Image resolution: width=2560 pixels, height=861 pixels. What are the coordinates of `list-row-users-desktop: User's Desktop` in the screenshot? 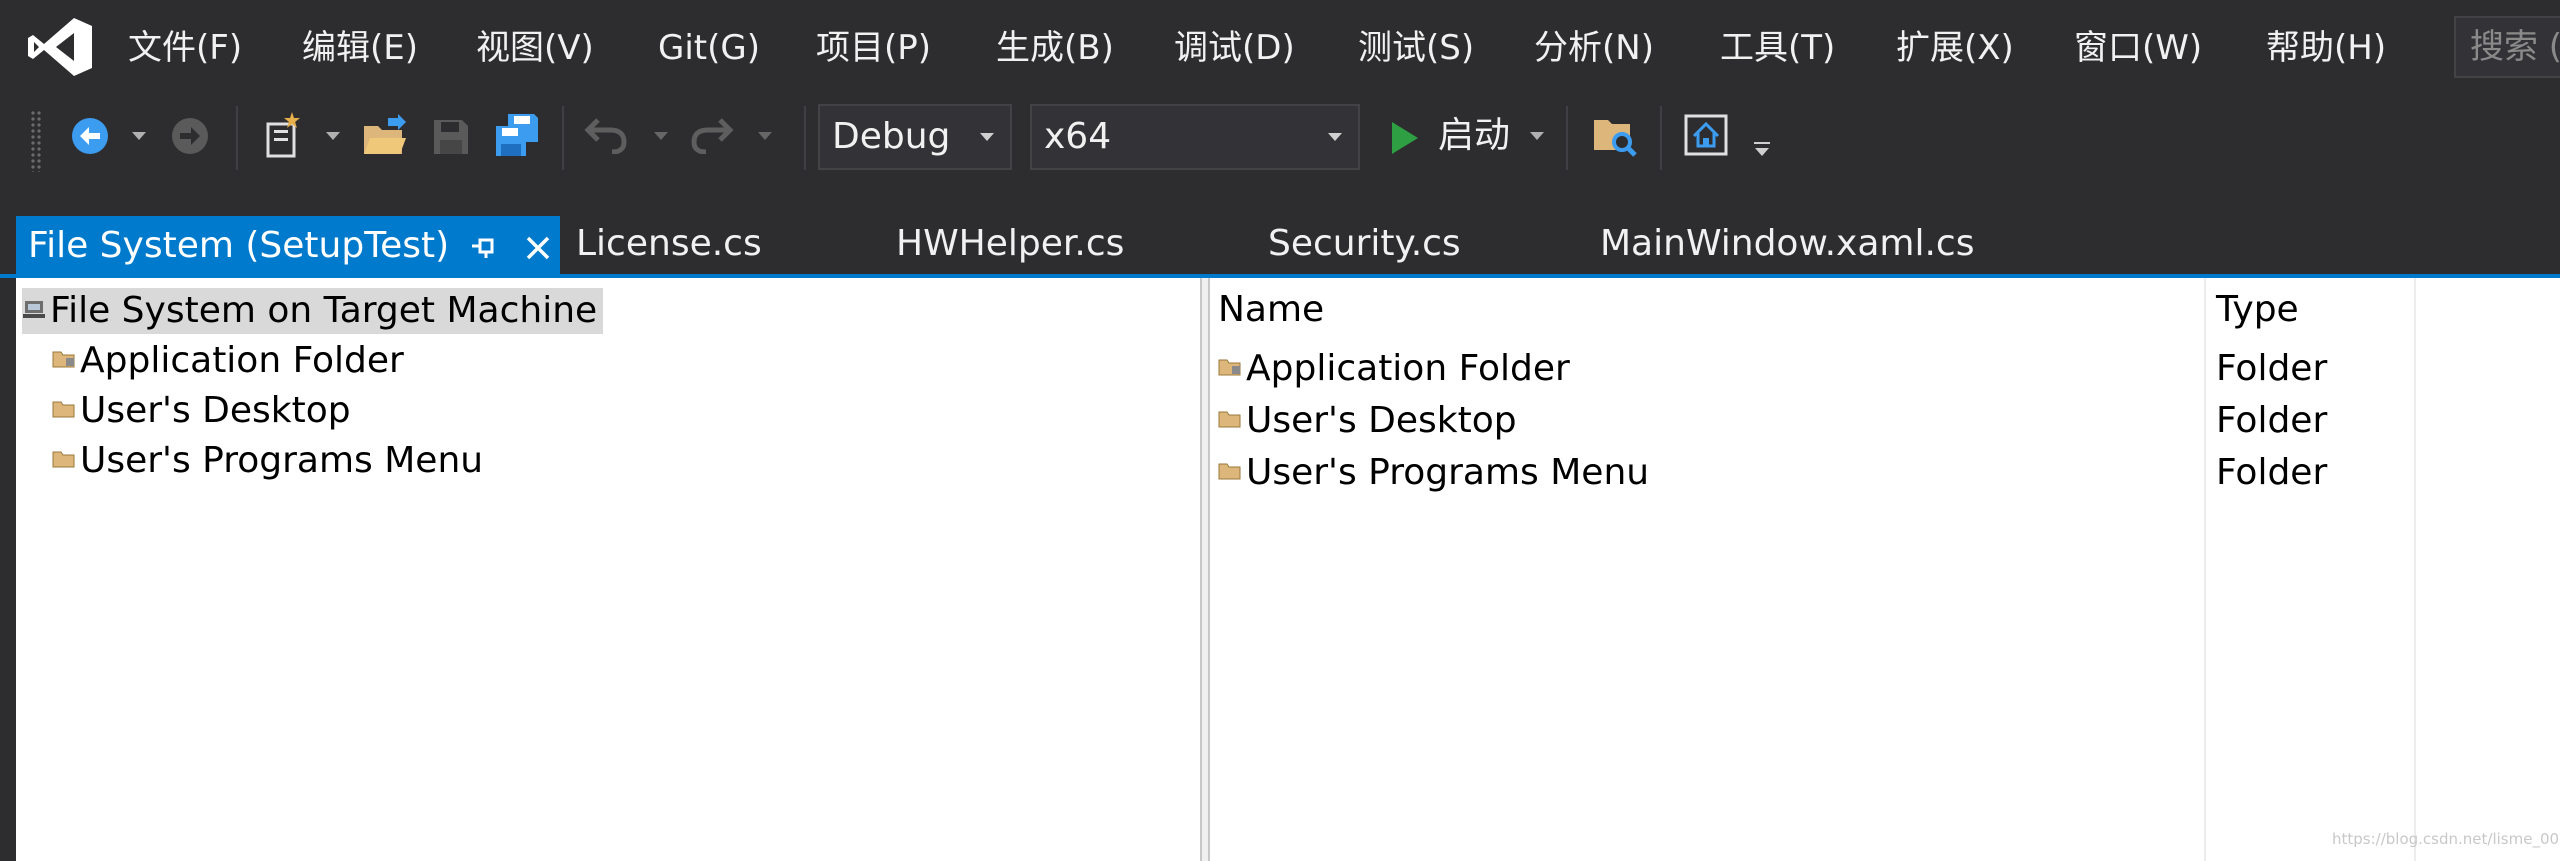 It's located at (1367, 421).